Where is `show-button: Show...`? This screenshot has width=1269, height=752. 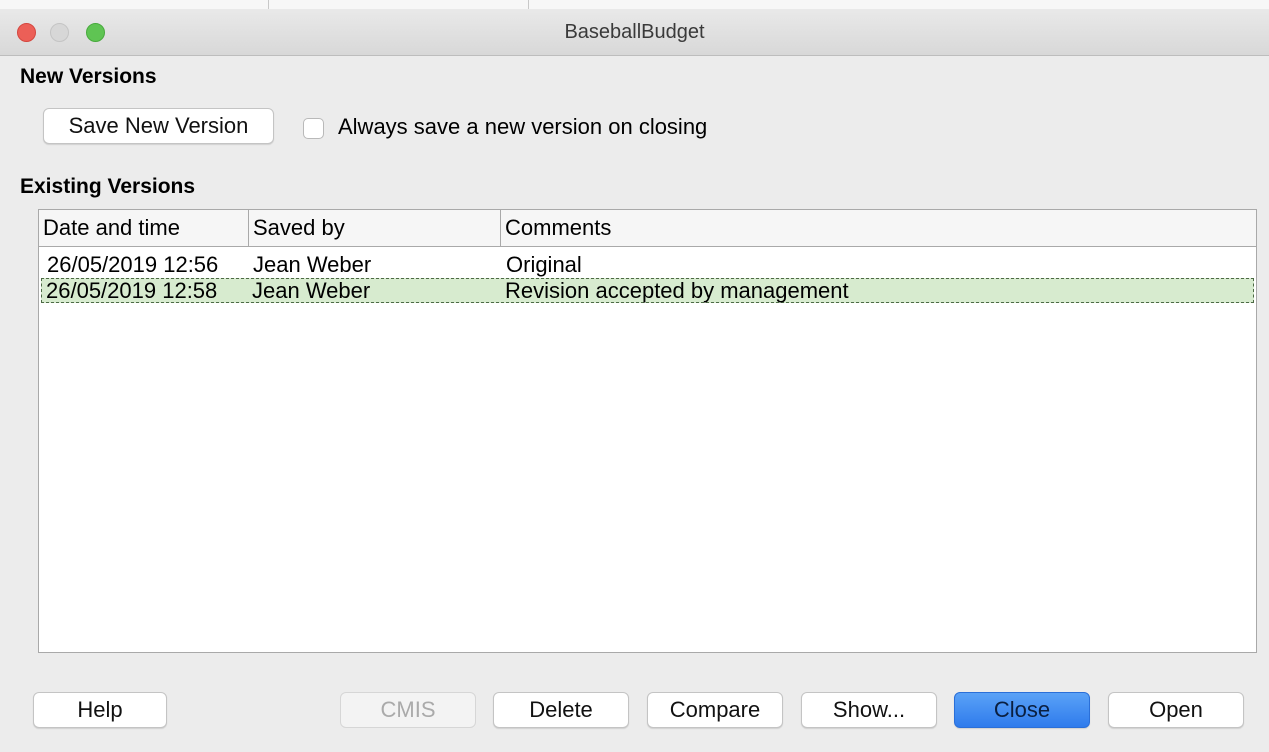
show-button: Show... is located at coordinates (869, 710).